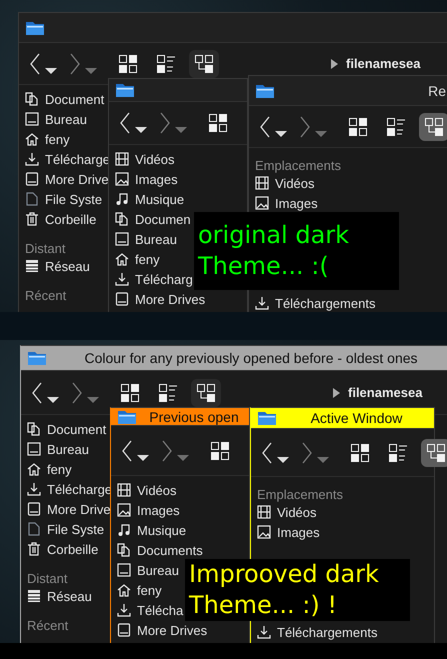  Describe the element at coordinates (34, 549) in the screenshot. I see `trash-icon` at that location.